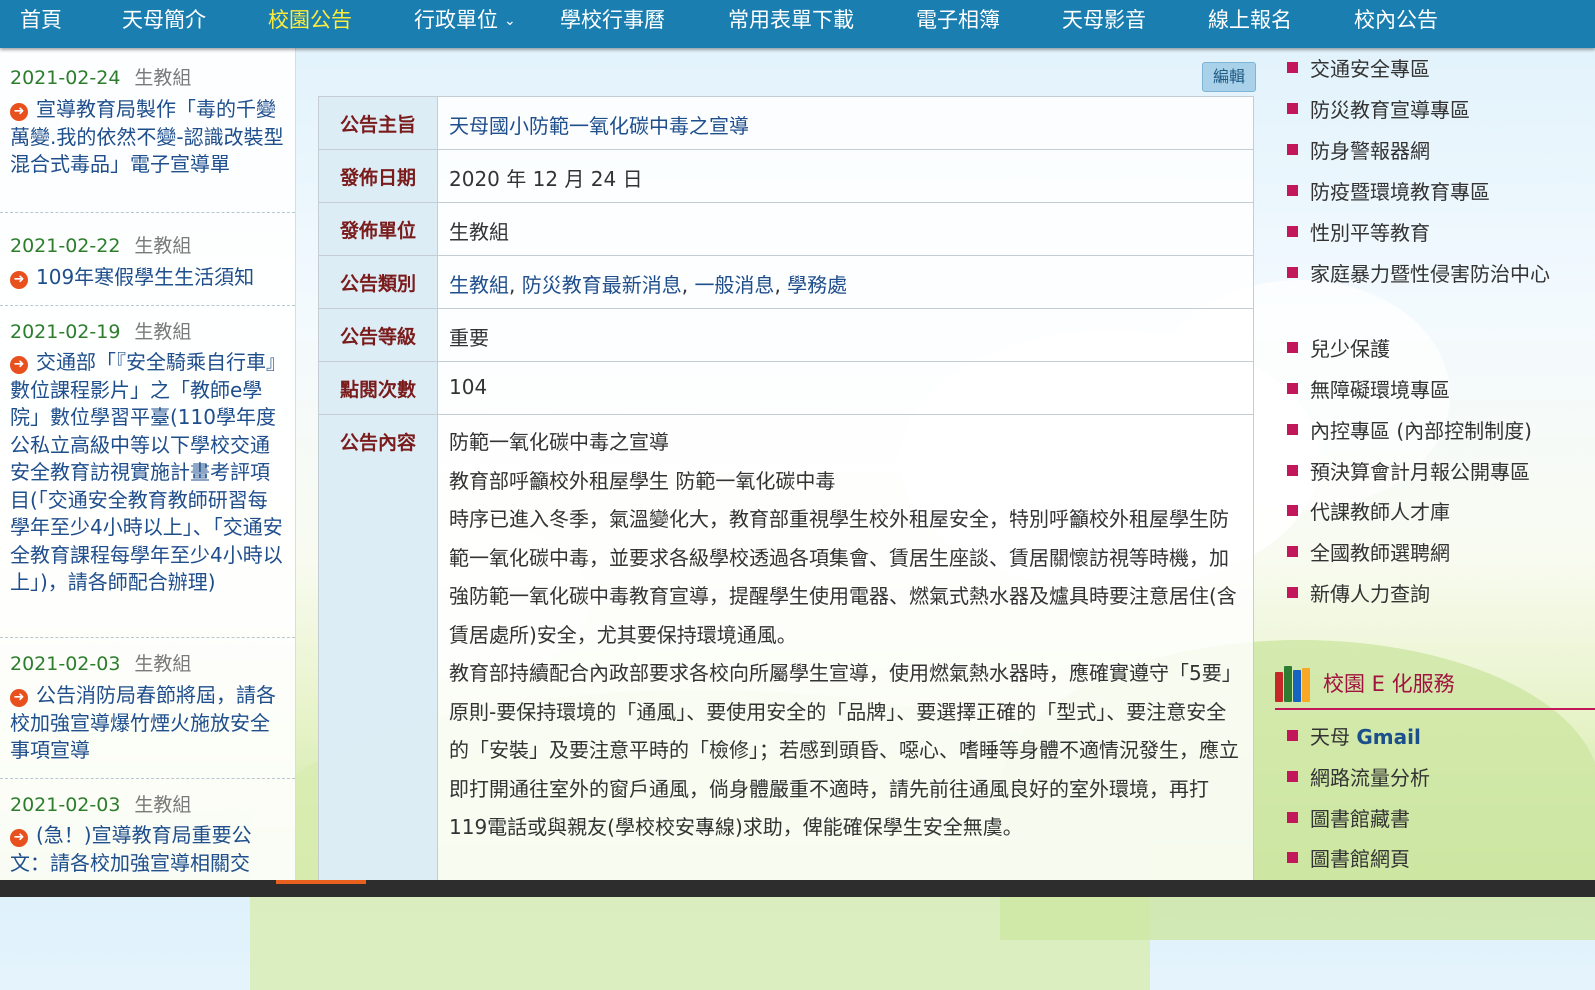  I want to click on unit-label: 發佈單位, so click(378, 229).